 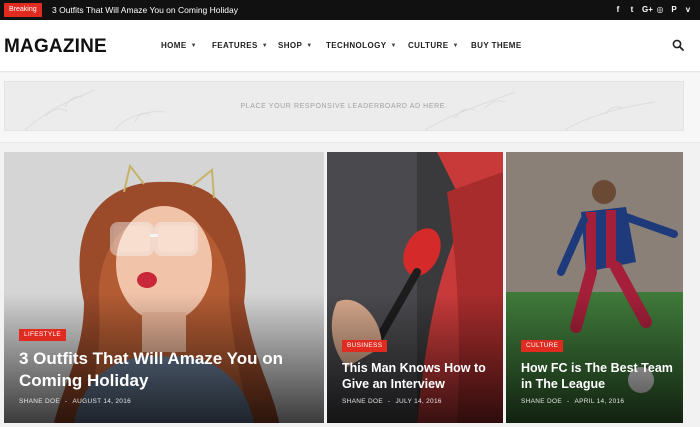 What do you see at coordinates (618, 10) in the screenshot?
I see `facebook-icon: f` at bounding box center [618, 10].